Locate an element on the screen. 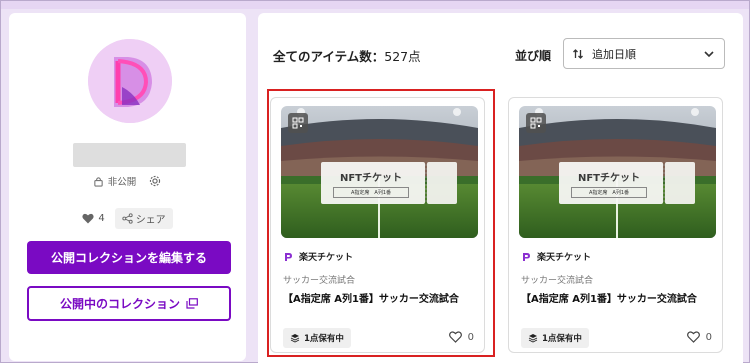  share-button: シェア is located at coordinates (143, 218).